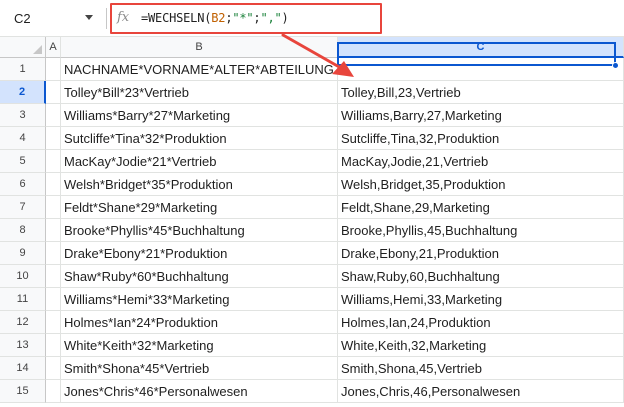 The height and width of the screenshot is (407, 624). I want to click on cell-b: Sutcliffe*Tina*32*Produktion, so click(199, 138).